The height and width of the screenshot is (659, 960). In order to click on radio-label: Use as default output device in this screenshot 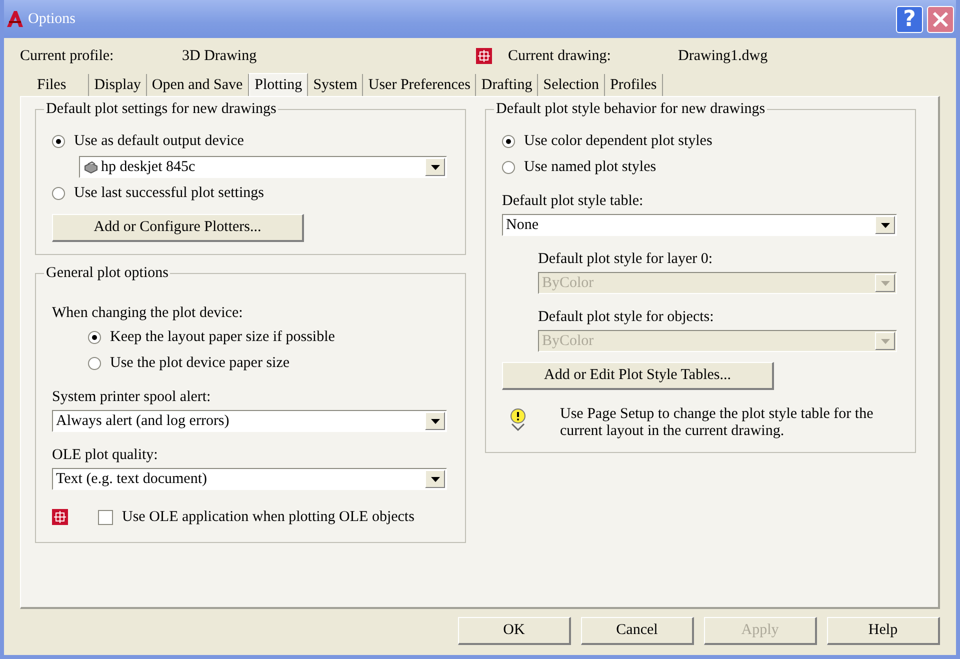, I will do `click(159, 141)`.